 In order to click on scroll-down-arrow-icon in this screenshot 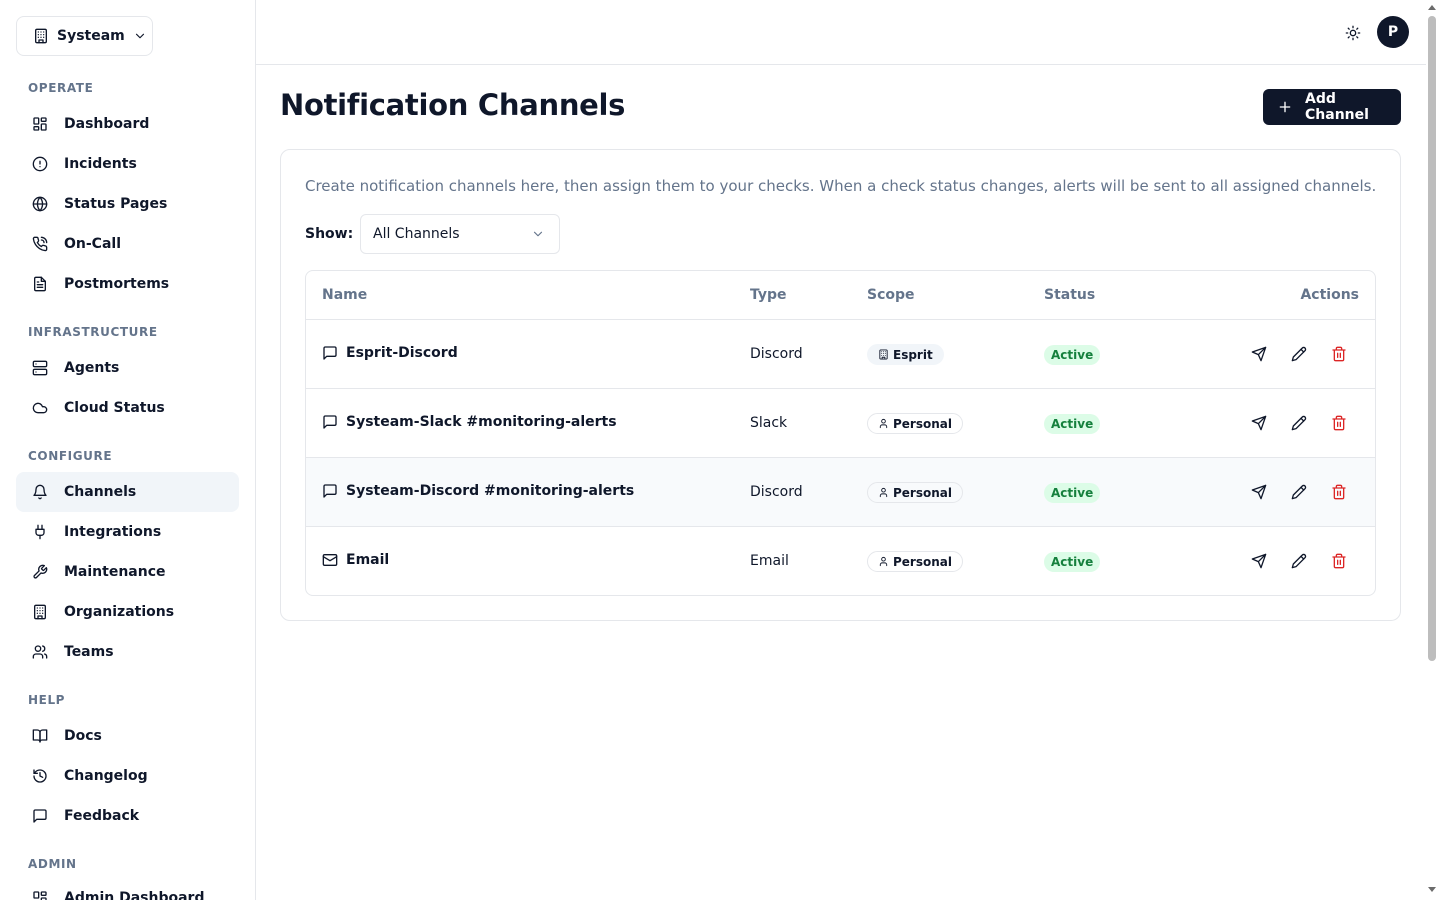, I will do `click(1432, 889)`.